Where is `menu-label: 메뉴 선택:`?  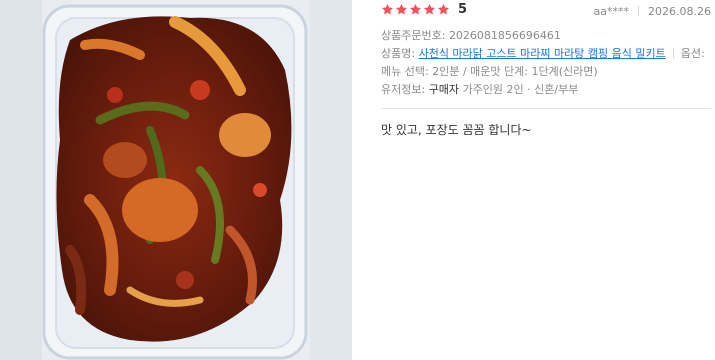 menu-label: 메뉴 선택: is located at coordinates (405, 71).